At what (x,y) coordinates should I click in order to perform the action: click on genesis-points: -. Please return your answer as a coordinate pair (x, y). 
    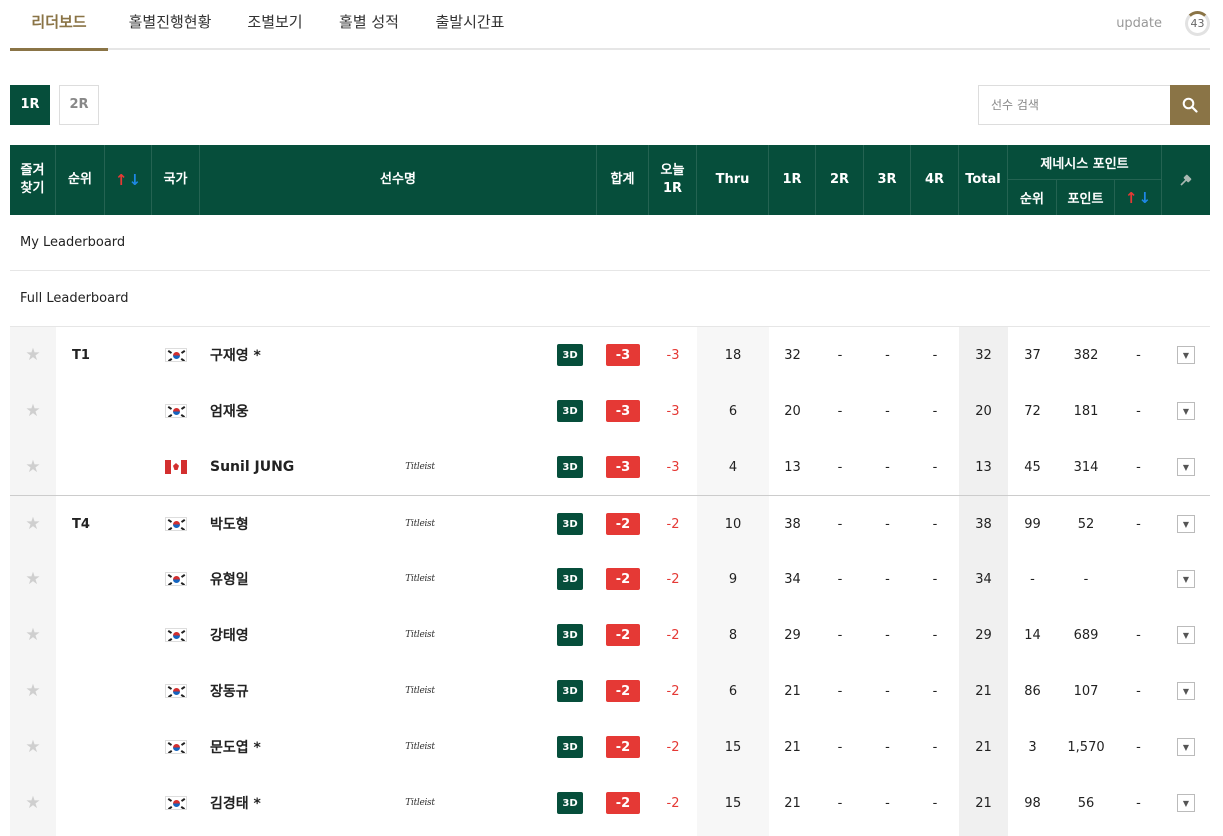
    Looking at the image, I should click on (1086, 579).